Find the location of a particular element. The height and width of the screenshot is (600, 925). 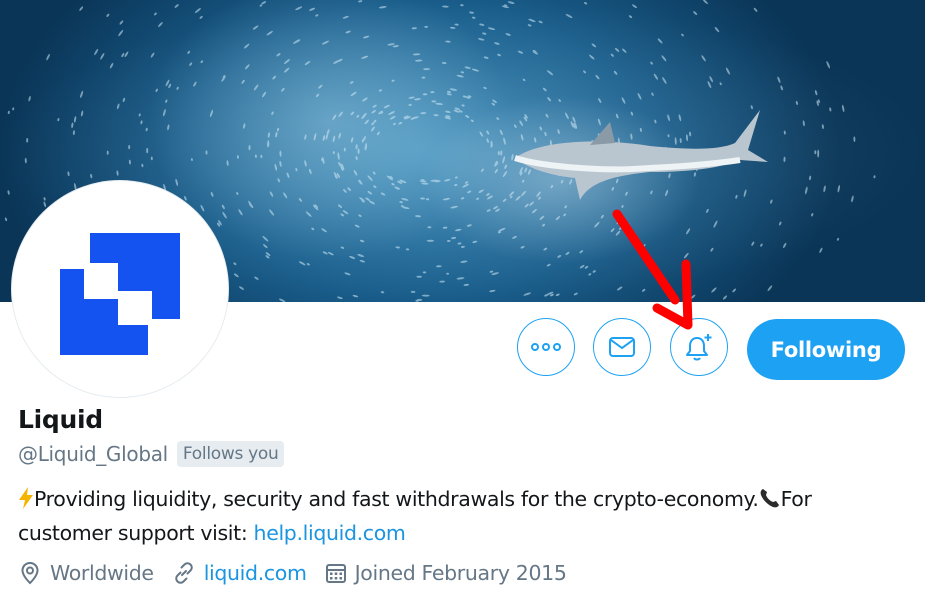

liquid-logo is located at coordinates (120, 294).